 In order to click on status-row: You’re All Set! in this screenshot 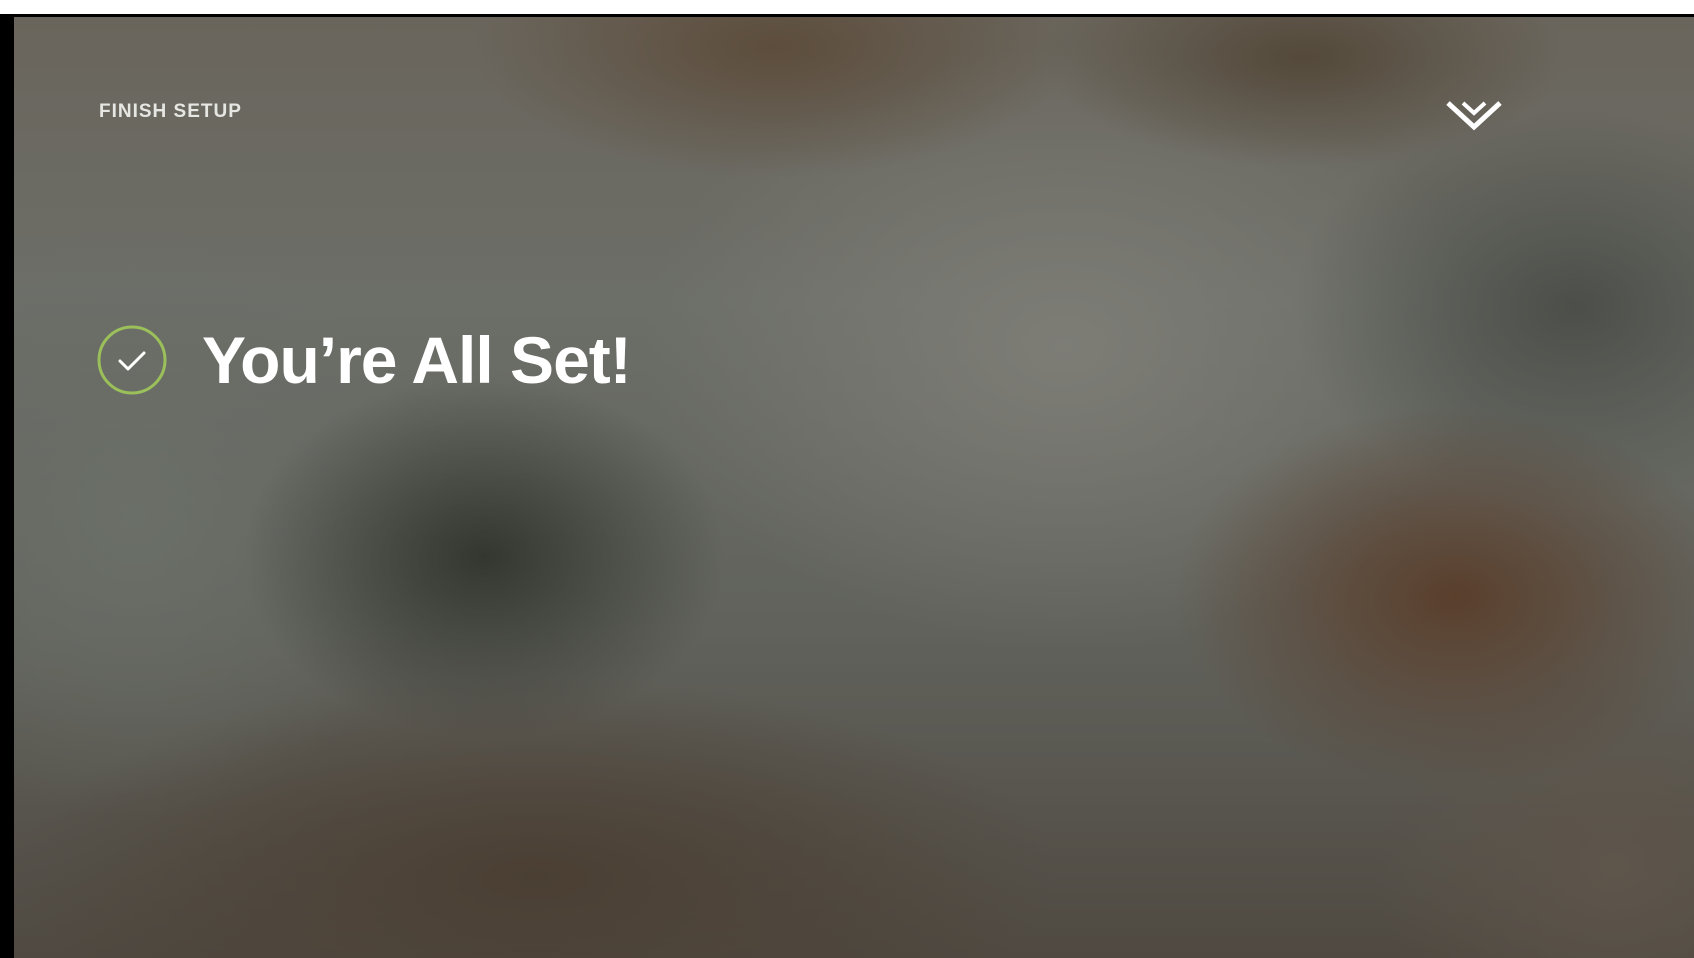, I will do `click(364, 360)`.